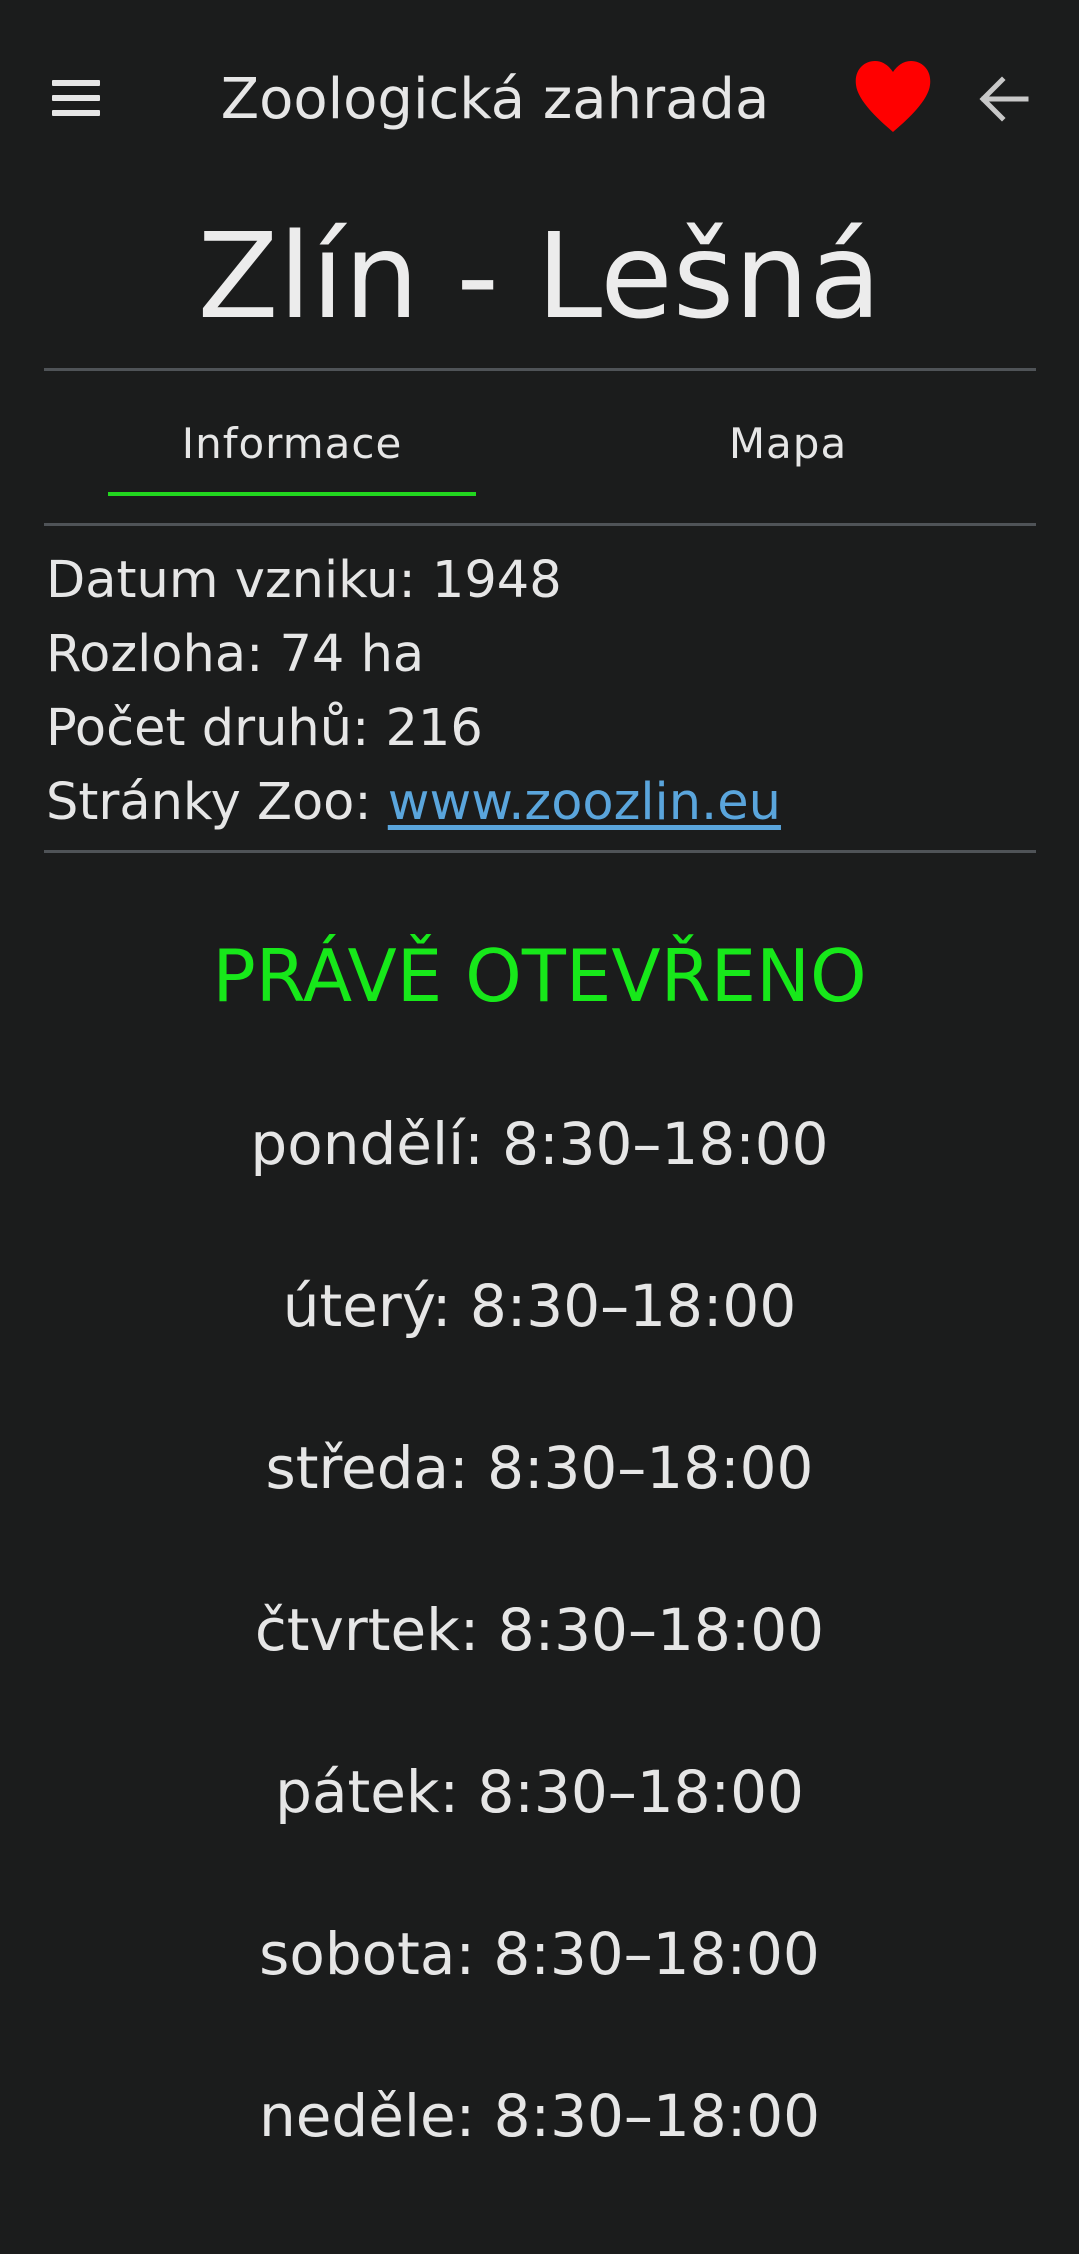  I want to click on website-link: www.zoozlin.eu, so click(584, 802).